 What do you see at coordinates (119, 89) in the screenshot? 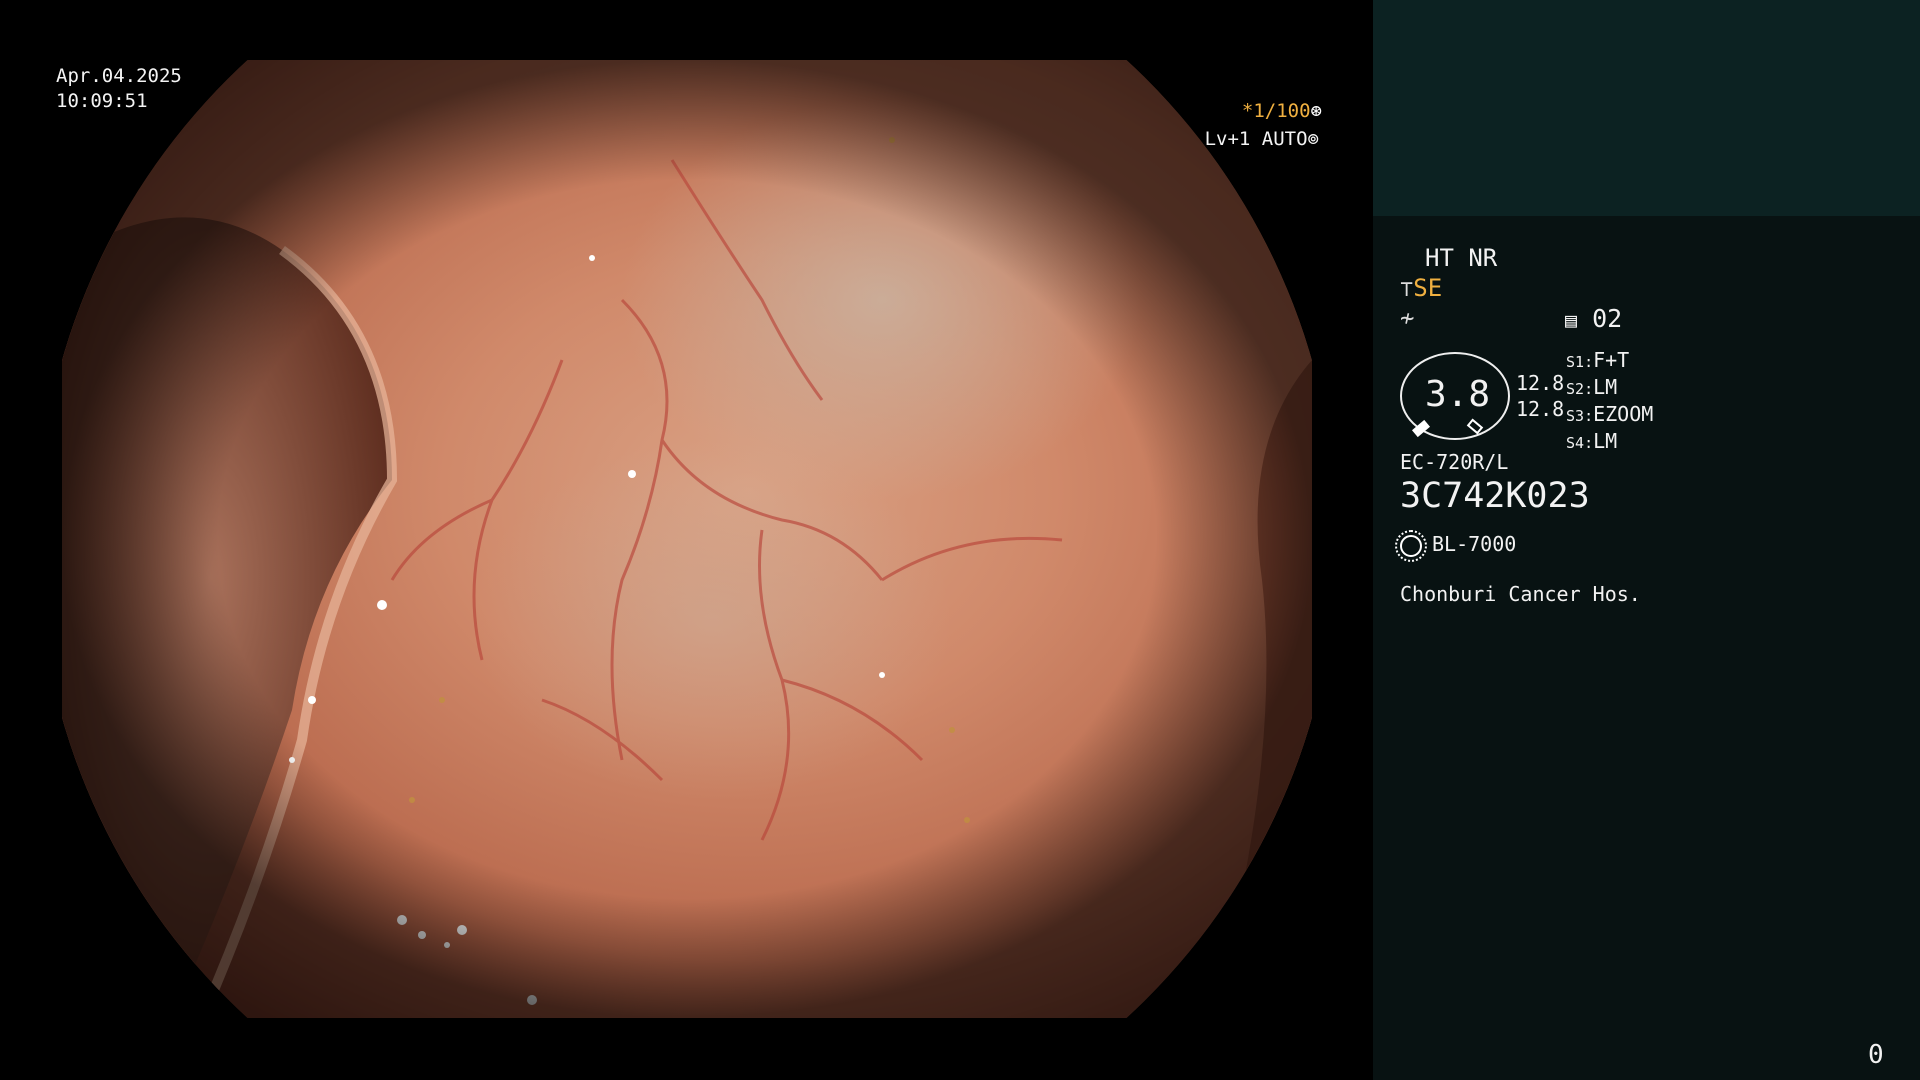
I see `date-time: Apr.04.2025 10:09:51` at bounding box center [119, 89].